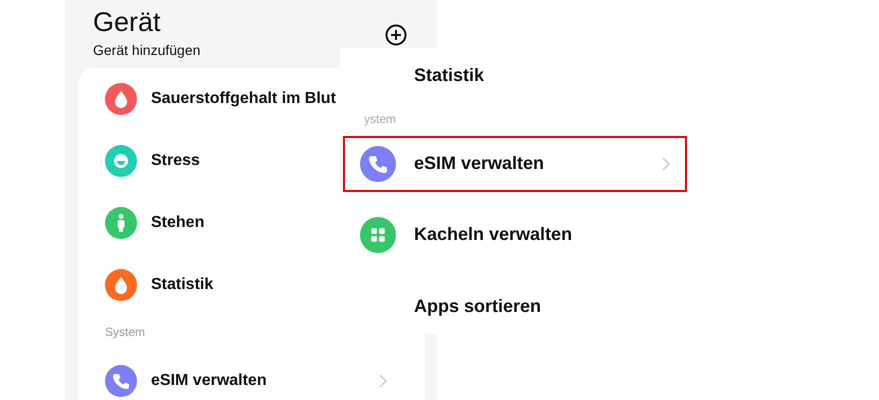 The width and height of the screenshot is (879, 400). What do you see at coordinates (127, 22) in the screenshot?
I see `page-title: Gerät` at bounding box center [127, 22].